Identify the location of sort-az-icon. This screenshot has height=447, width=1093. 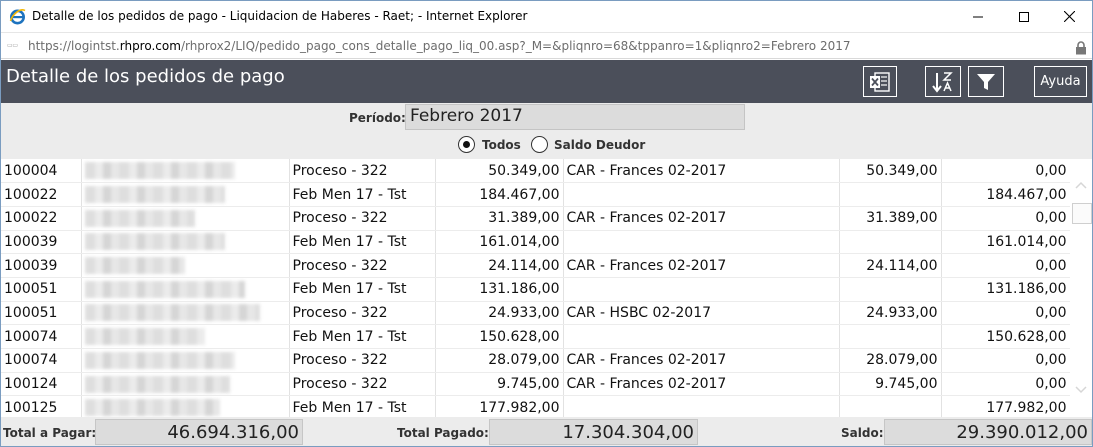
(942, 82).